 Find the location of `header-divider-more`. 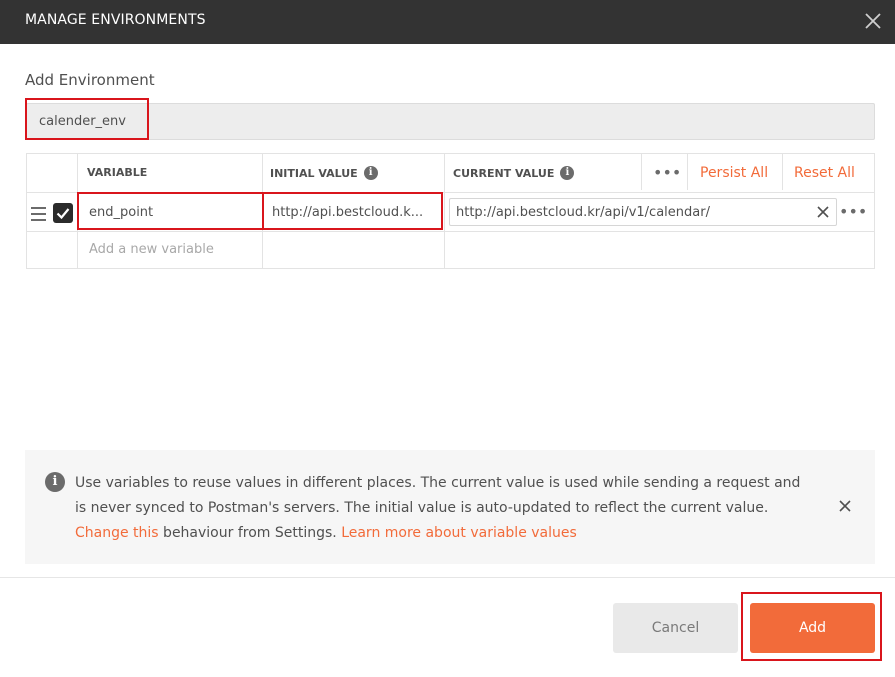

header-divider-more is located at coordinates (641, 172).